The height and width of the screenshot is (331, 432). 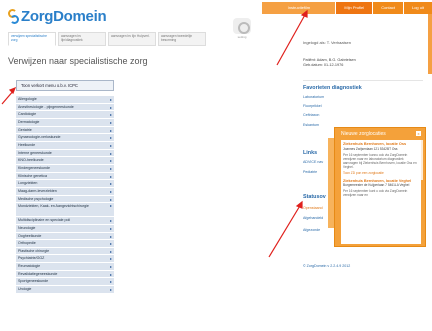 I want to click on arrow-to-status-overview, so click(x=285, y=230).